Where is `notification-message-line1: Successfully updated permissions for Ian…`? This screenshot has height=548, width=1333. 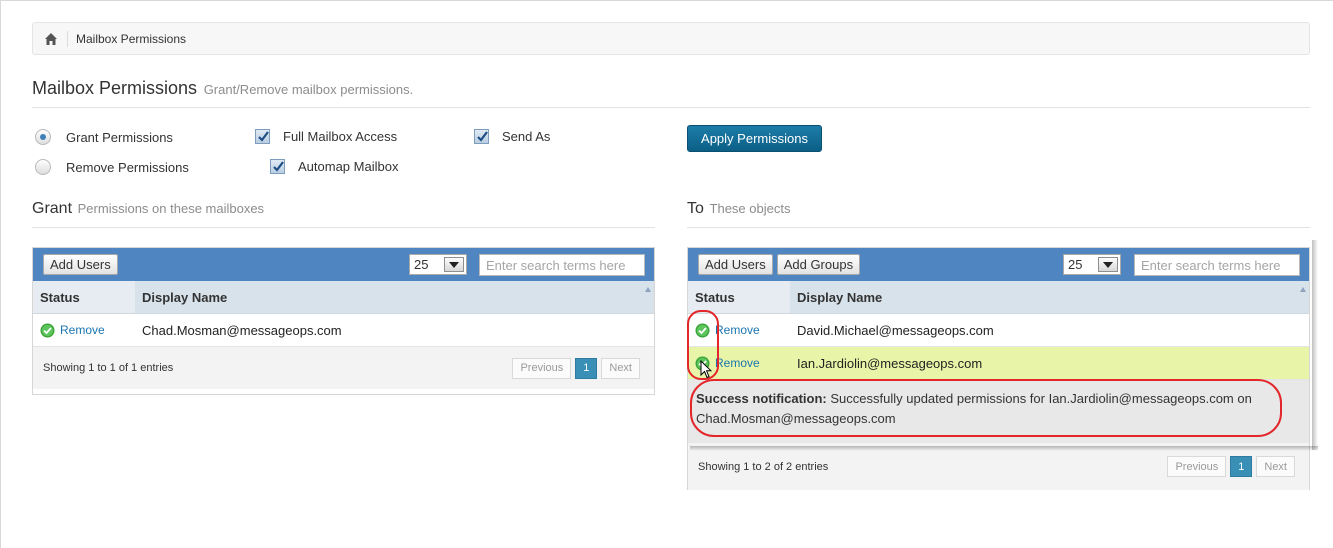 notification-message-line1: Successfully updated permissions for Ian… is located at coordinates (1041, 398).